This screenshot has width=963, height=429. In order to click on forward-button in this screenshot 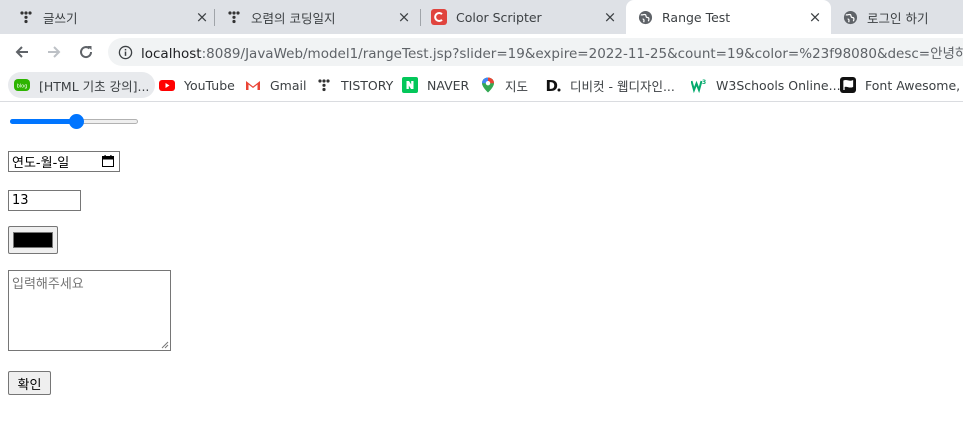, I will do `click(54, 52)`.